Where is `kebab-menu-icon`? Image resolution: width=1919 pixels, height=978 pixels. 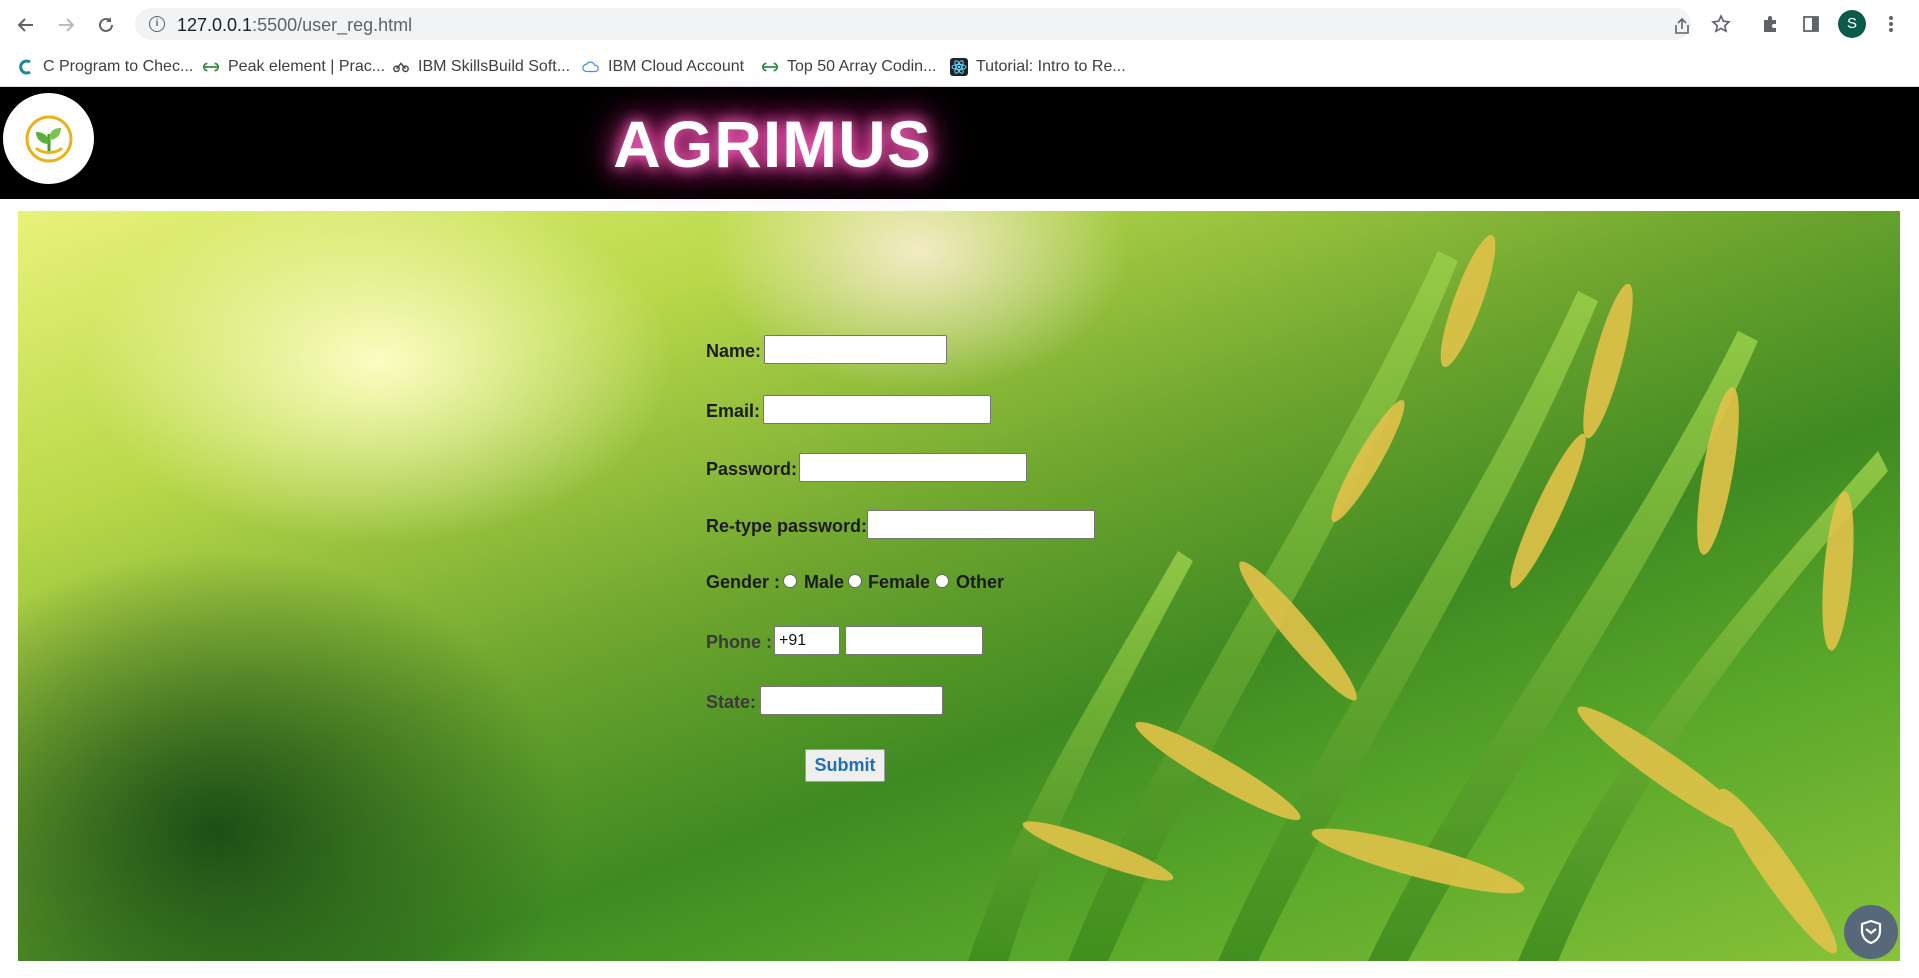 kebab-menu-icon is located at coordinates (1891, 24).